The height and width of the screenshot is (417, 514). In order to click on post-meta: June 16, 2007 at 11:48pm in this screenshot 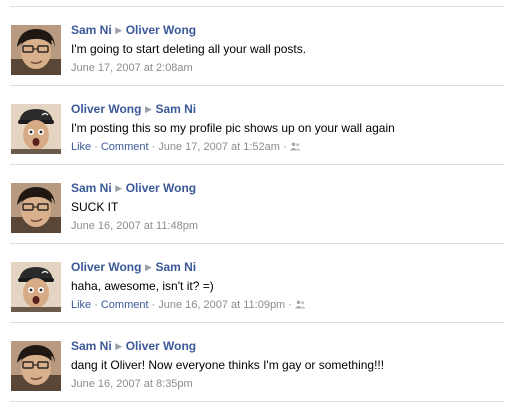, I will do `click(134, 226)`.